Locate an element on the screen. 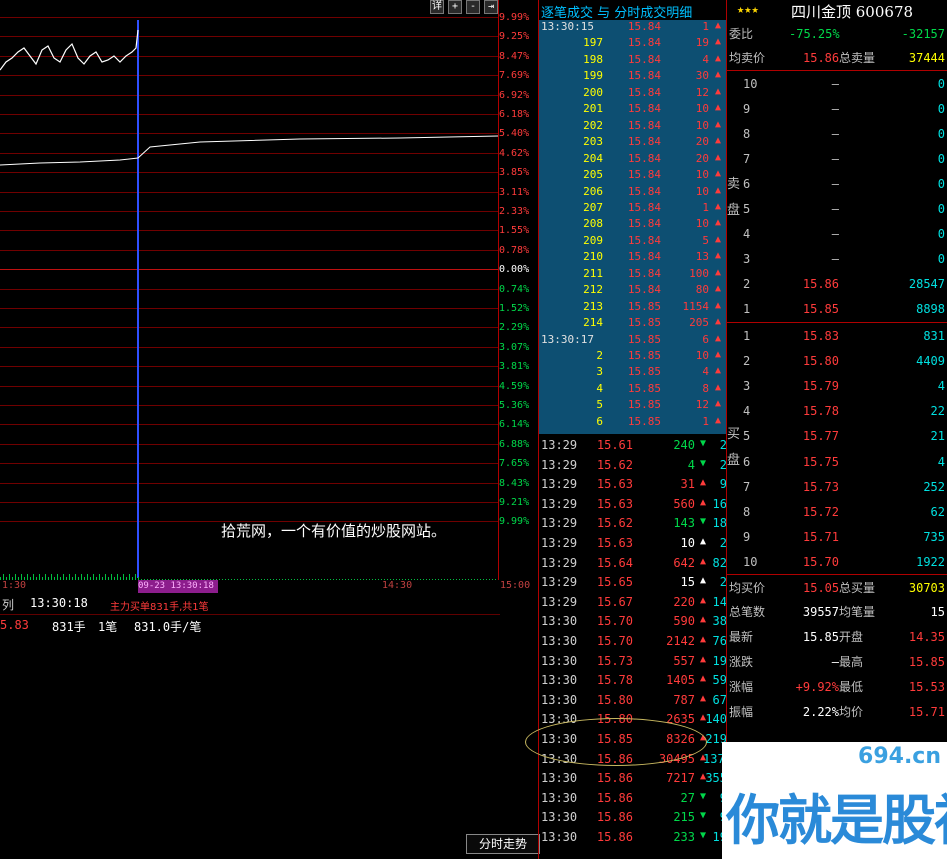 The height and width of the screenshot is (859, 947). tick-volume: 1 is located at coordinates (705, 207).